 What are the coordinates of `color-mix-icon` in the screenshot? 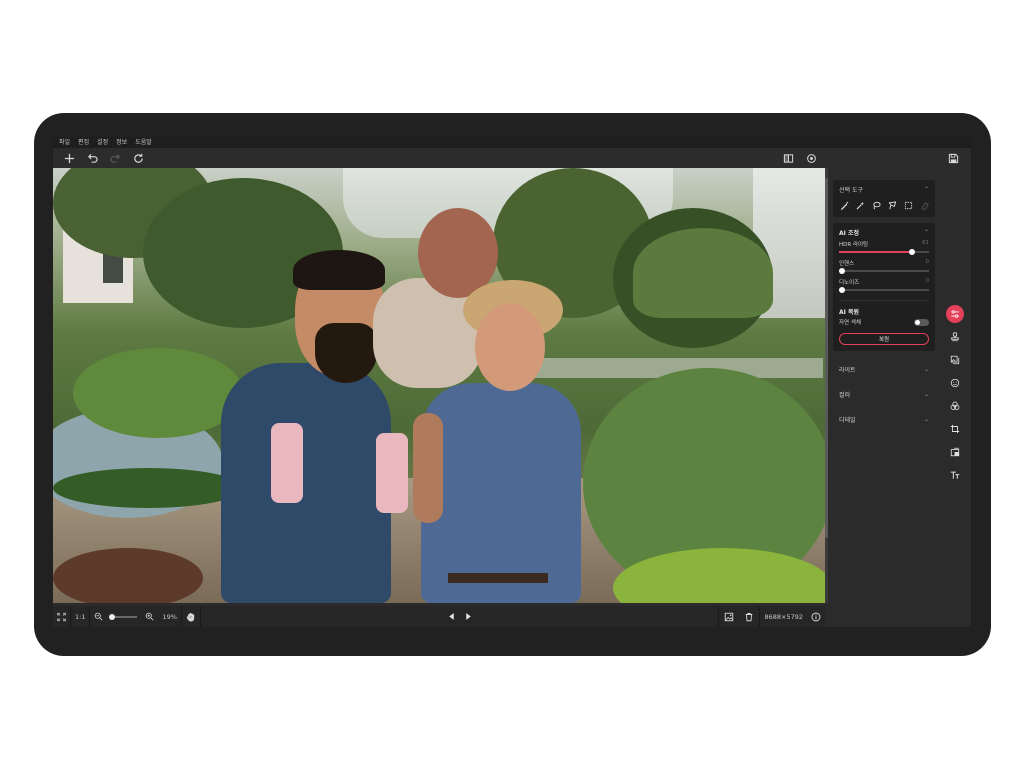 It's located at (955, 405).